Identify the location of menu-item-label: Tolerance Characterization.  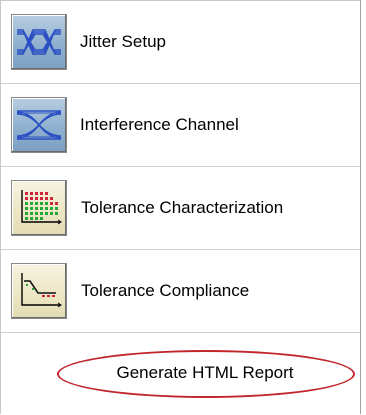
(182, 207).